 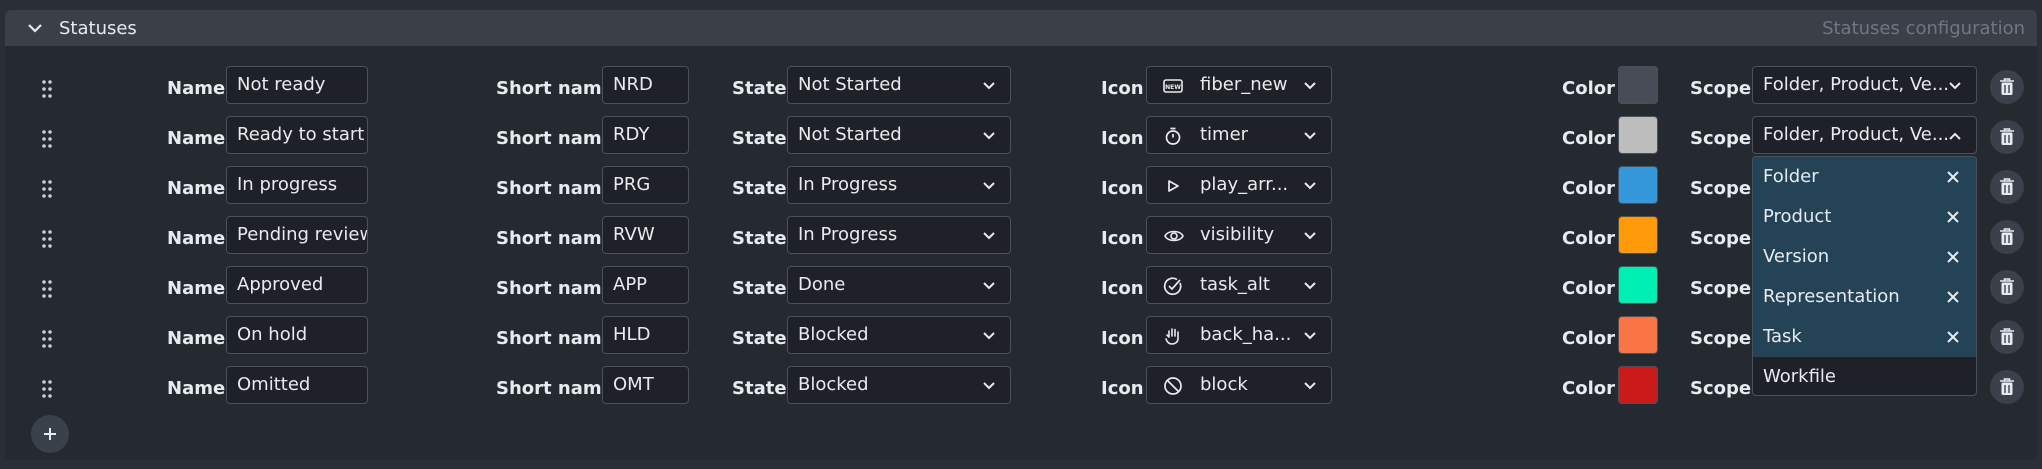 What do you see at coordinates (1173, 136) in the screenshot?
I see `timer-icon` at bounding box center [1173, 136].